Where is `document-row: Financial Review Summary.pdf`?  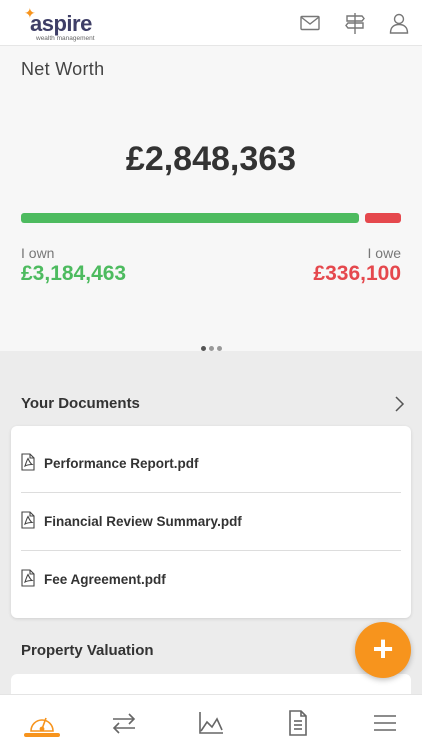
document-row: Financial Review Summary.pdf is located at coordinates (211, 513).